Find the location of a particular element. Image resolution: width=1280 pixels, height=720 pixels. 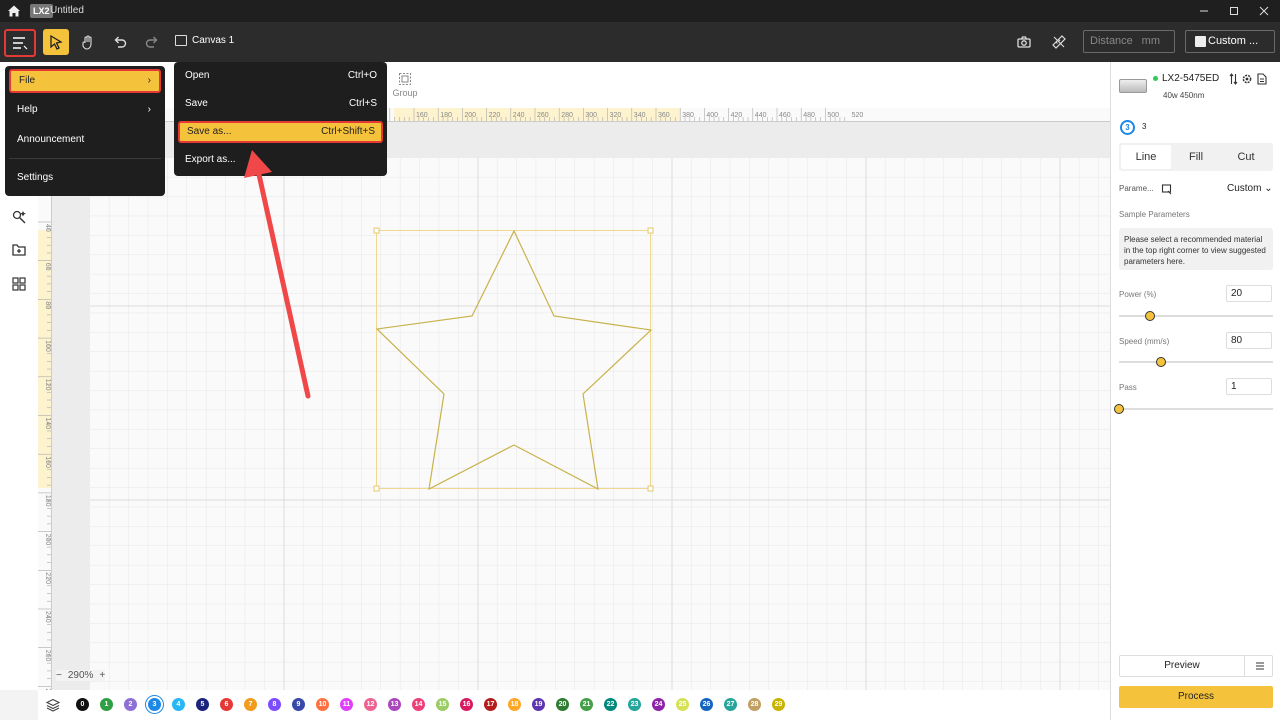

document-icon is located at coordinates (1262, 79).